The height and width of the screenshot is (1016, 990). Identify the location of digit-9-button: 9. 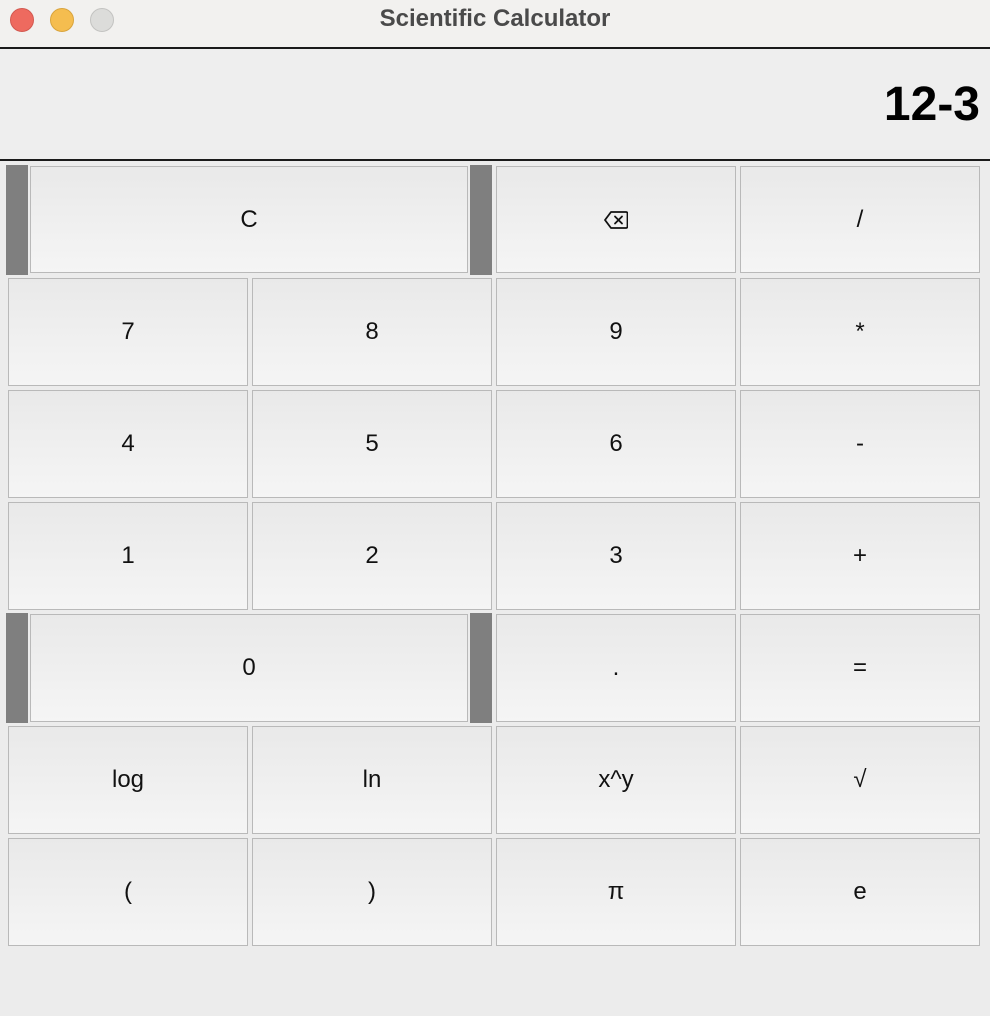
(616, 332).